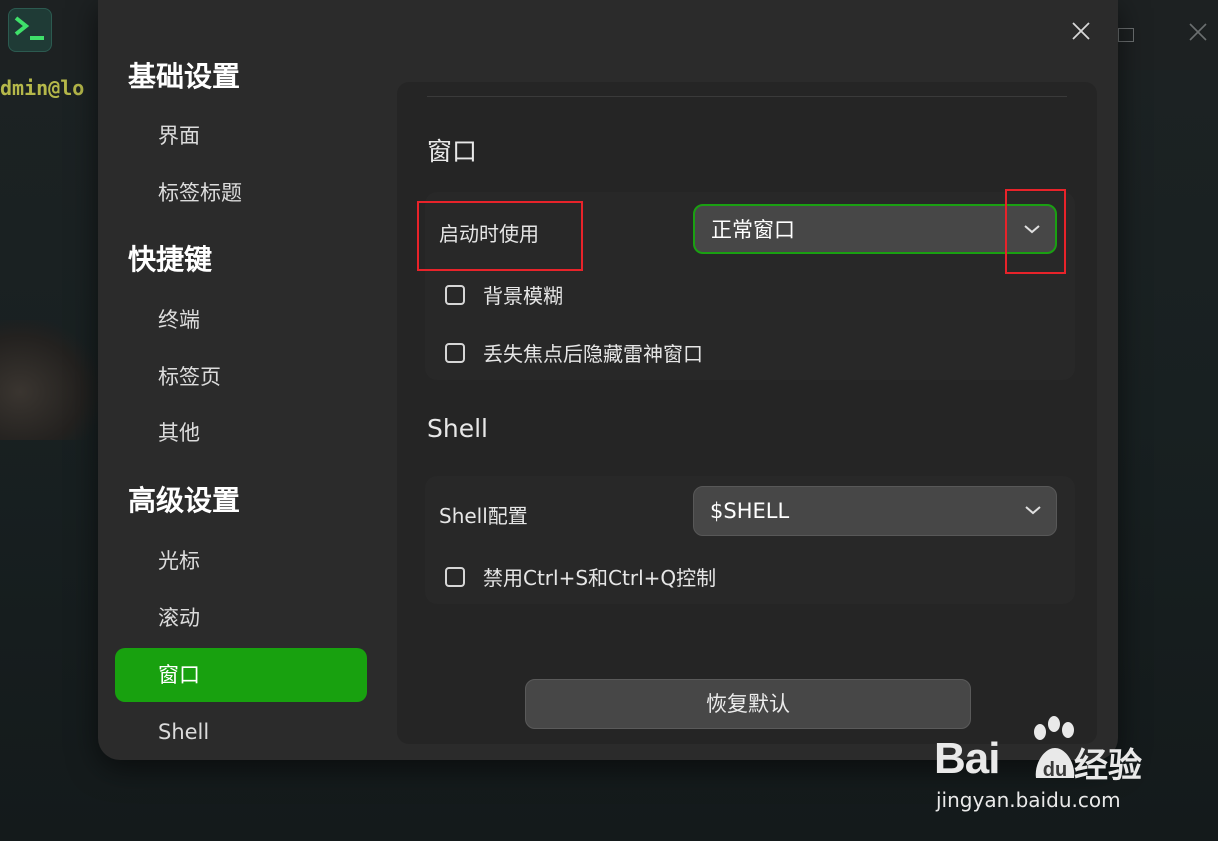  I want to click on watermark-du-text: du, so click(1055, 770).